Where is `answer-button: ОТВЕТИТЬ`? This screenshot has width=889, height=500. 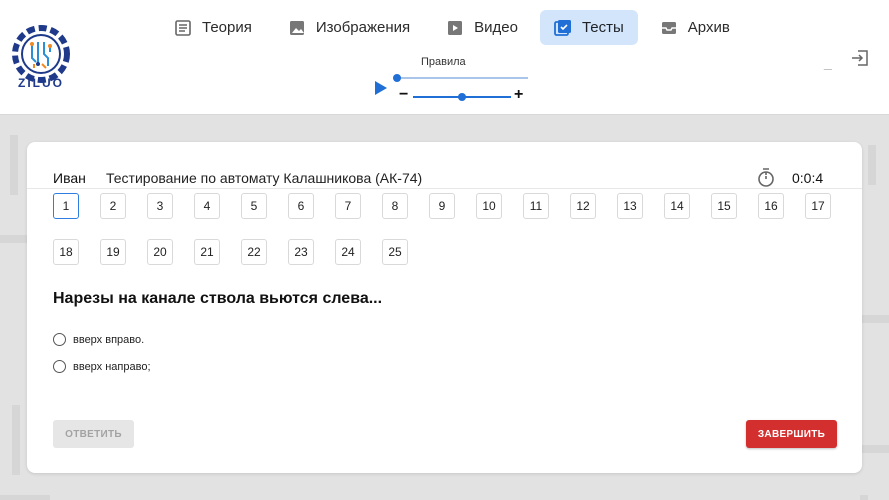 answer-button: ОТВЕТИТЬ is located at coordinates (93, 434).